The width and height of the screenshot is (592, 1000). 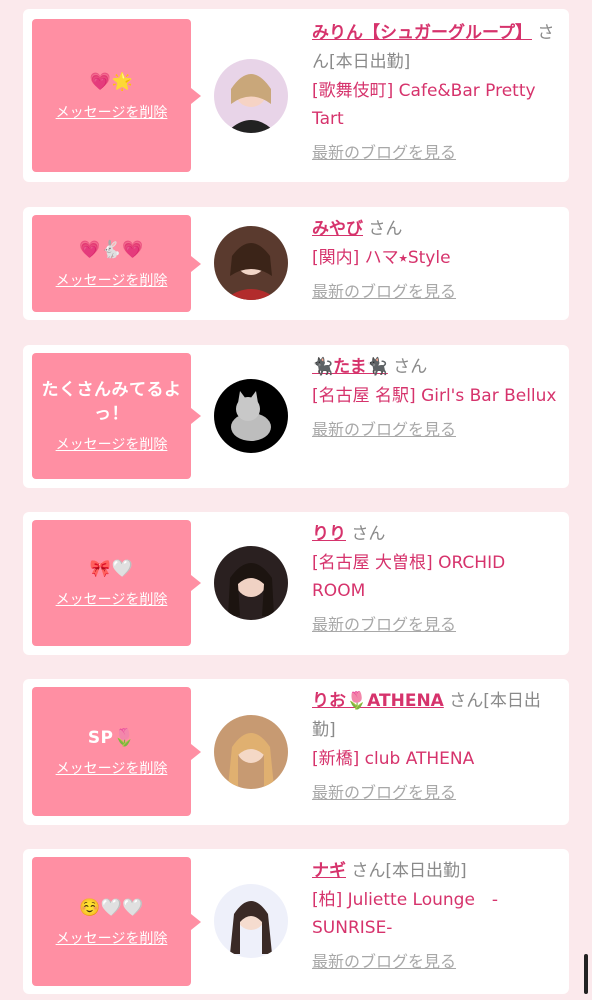 I want to click on profile-name-link: りお🌷ATHENA, so click(x=378, y=701).